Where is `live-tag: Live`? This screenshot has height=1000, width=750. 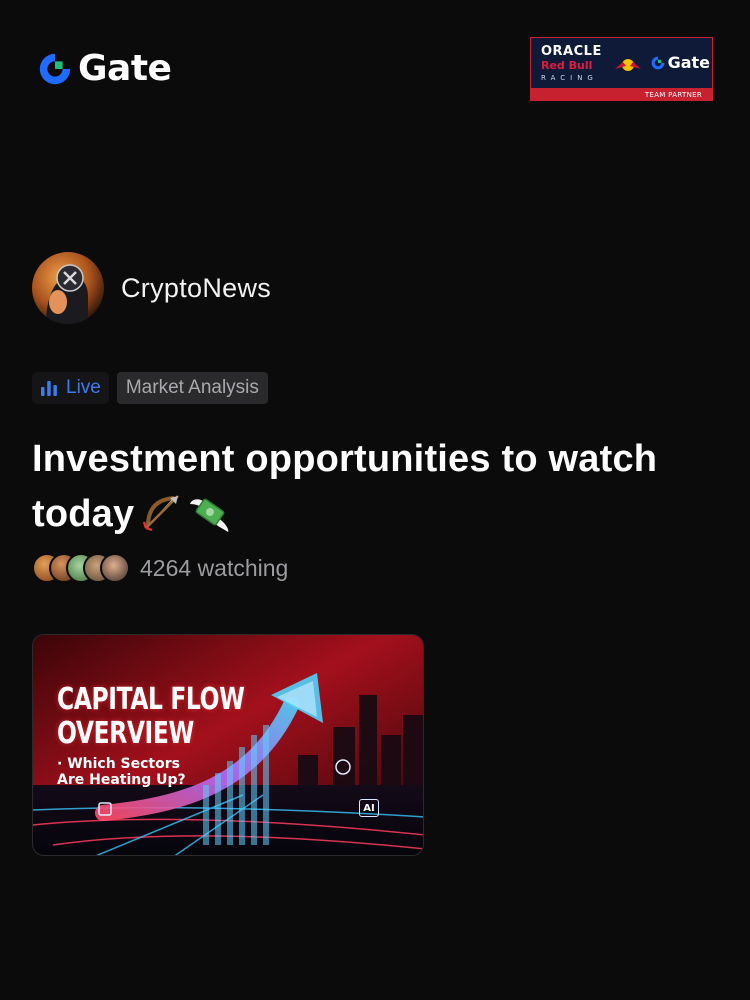 live-tag: Live is located at coordinates (70, 388).